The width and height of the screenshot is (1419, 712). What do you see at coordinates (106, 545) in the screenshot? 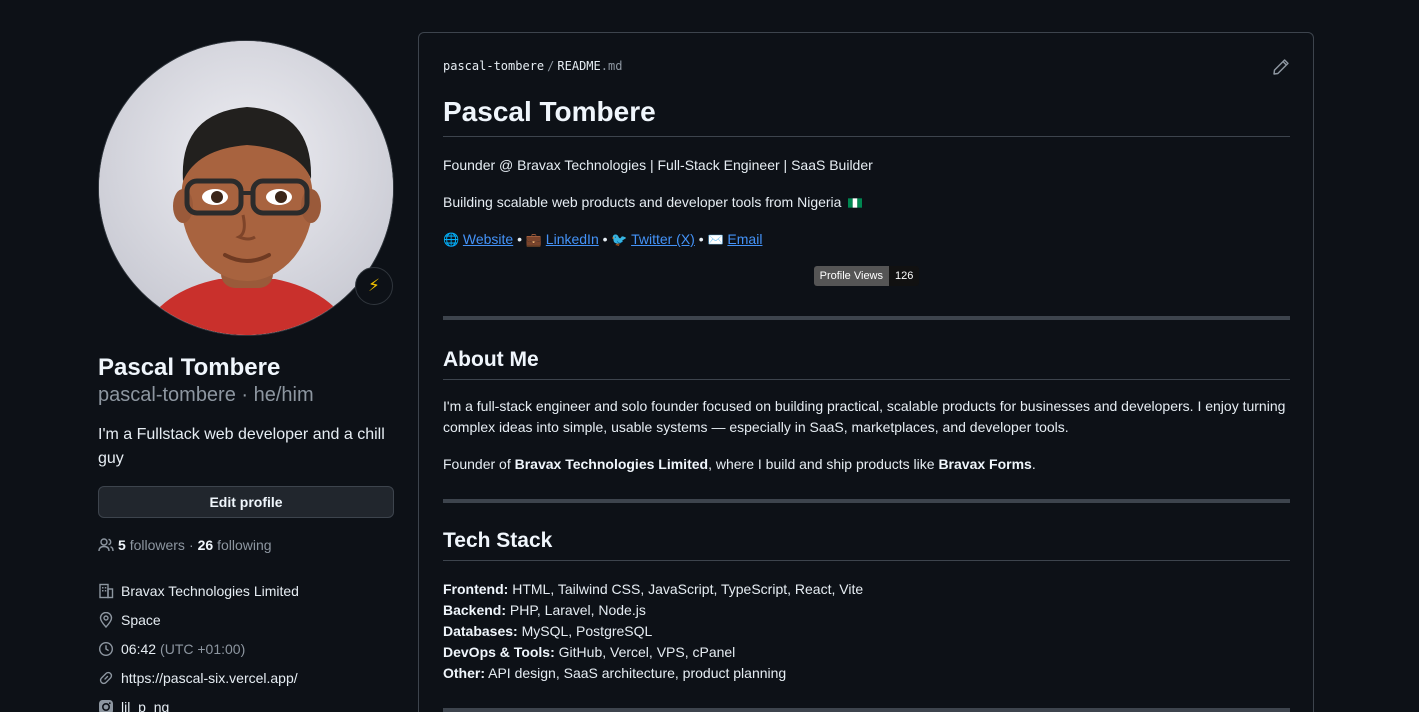
I see `people-icon` at bounding box center [106, 545].